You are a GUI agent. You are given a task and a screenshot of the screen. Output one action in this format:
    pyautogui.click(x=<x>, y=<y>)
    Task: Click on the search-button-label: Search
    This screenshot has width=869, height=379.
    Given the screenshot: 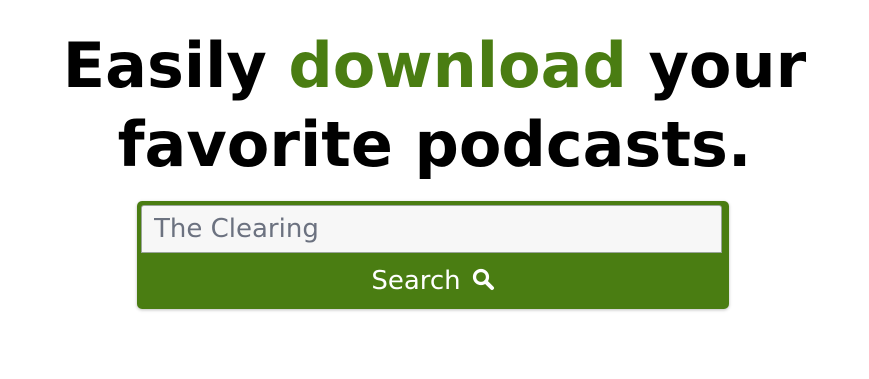 What is the action you would take?
    pyautogui.click(x=416, y=281)
    